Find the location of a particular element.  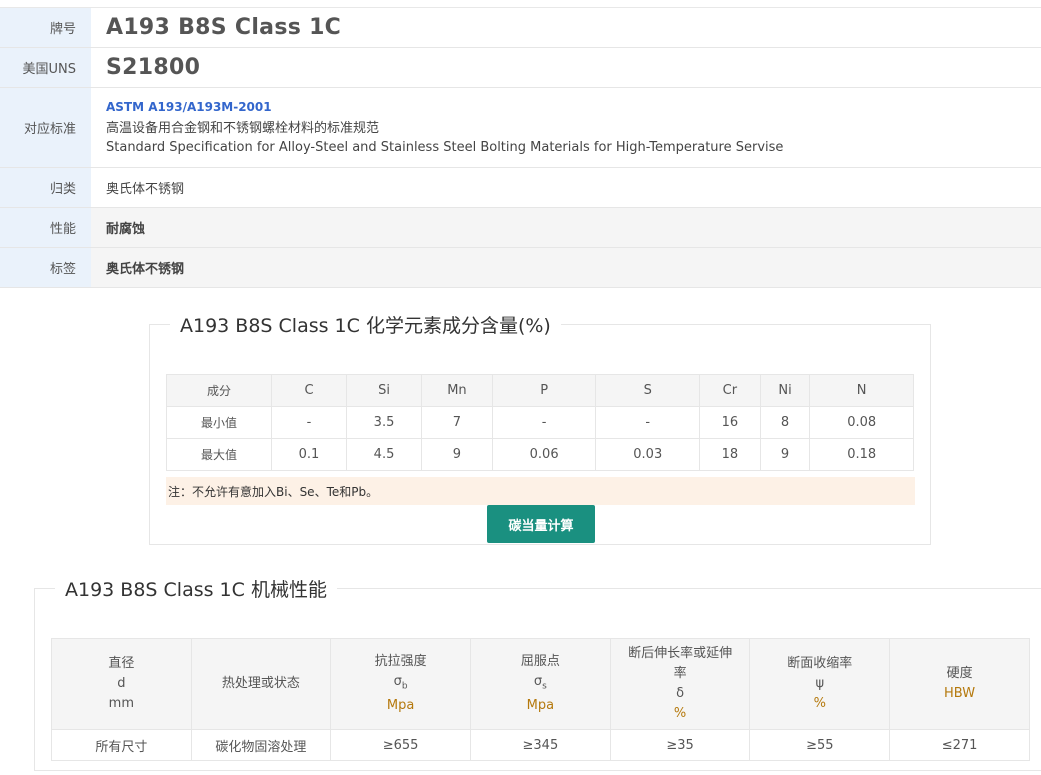

chem-header-cell: 成分 is located at coordinates (219, 390).